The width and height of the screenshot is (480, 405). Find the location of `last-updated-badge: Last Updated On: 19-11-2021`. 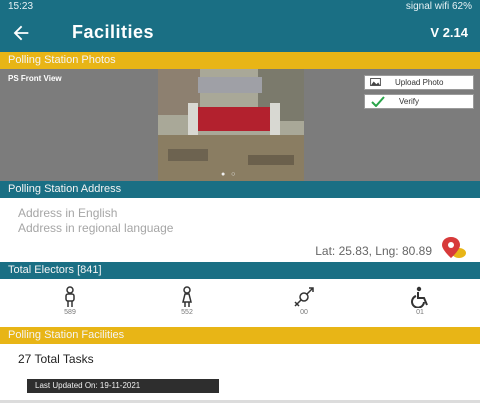

last-updated-badge: Last Updated On: 19-11-2021 is located at coordinates (123, 386).